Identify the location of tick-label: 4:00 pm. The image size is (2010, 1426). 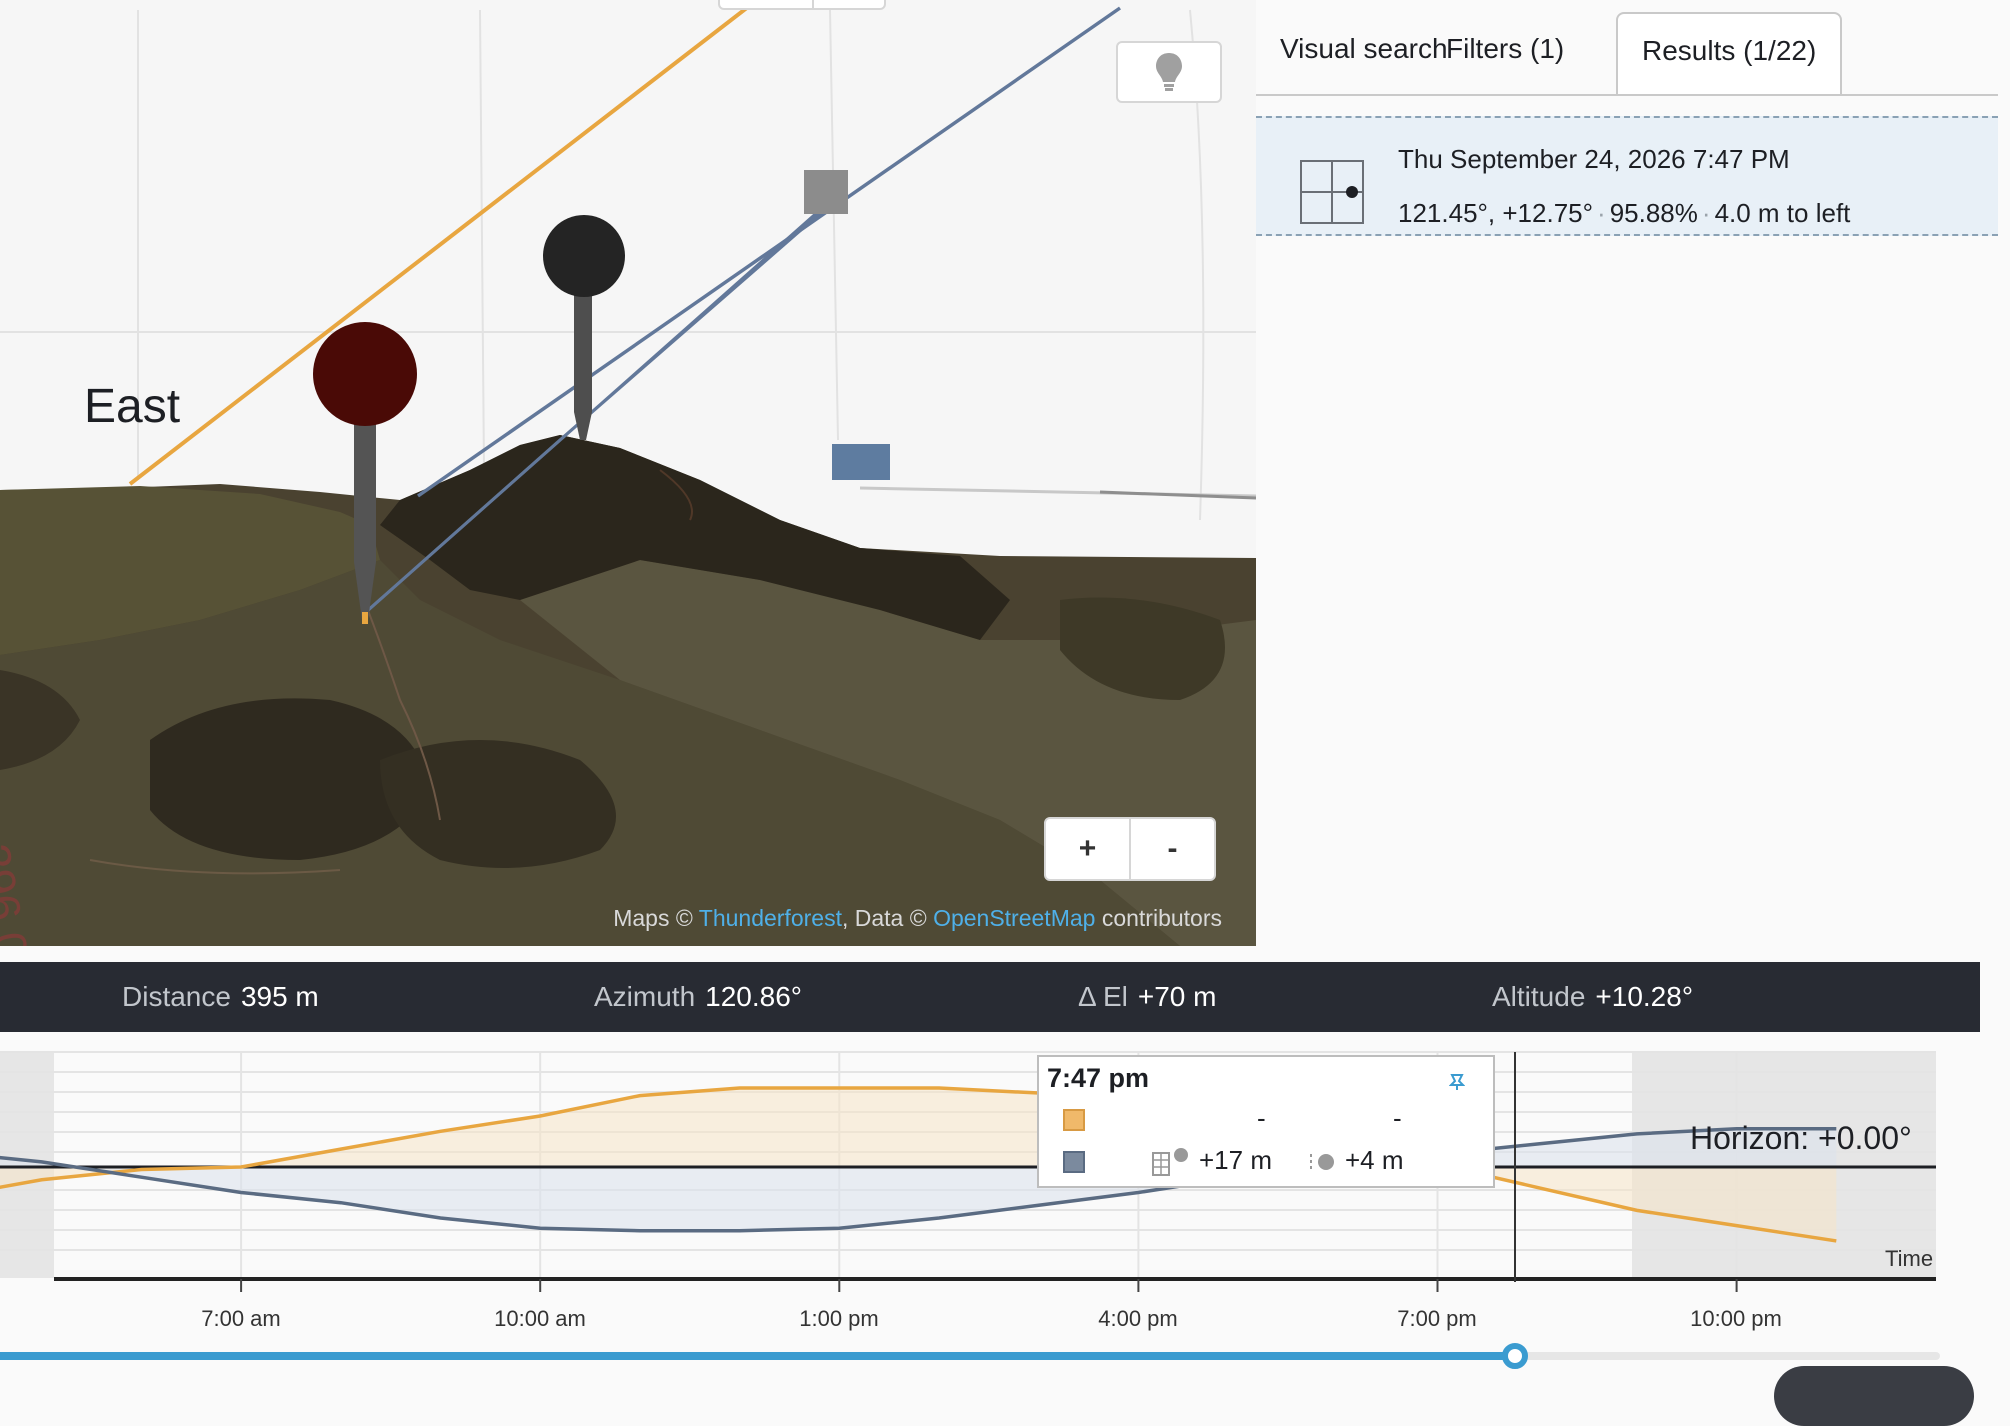
(1138, 1318).